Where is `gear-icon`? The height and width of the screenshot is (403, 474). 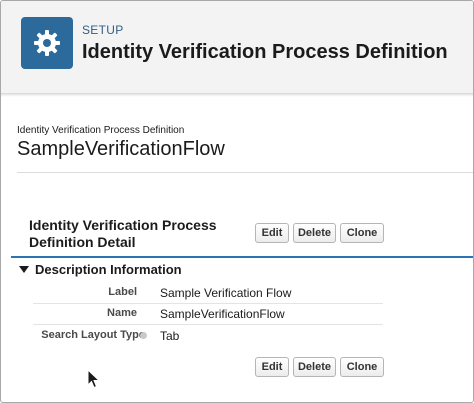 gear-icon is located at coordinates (47, 43).